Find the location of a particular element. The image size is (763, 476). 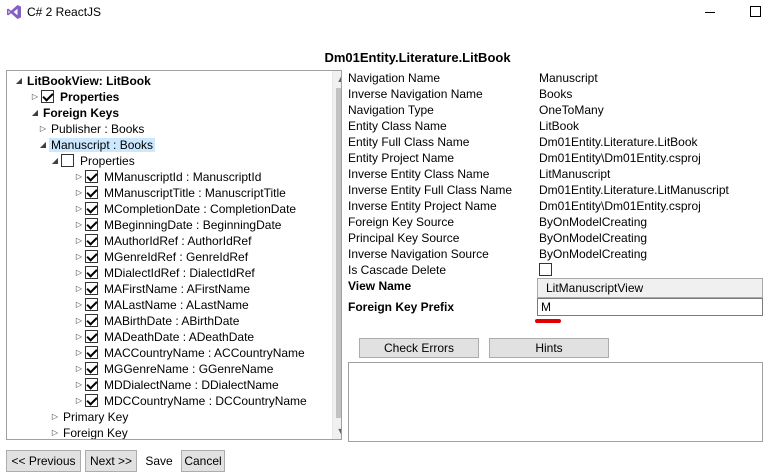

tree-node: ◢ Properties is located at coordinates (93, 161).